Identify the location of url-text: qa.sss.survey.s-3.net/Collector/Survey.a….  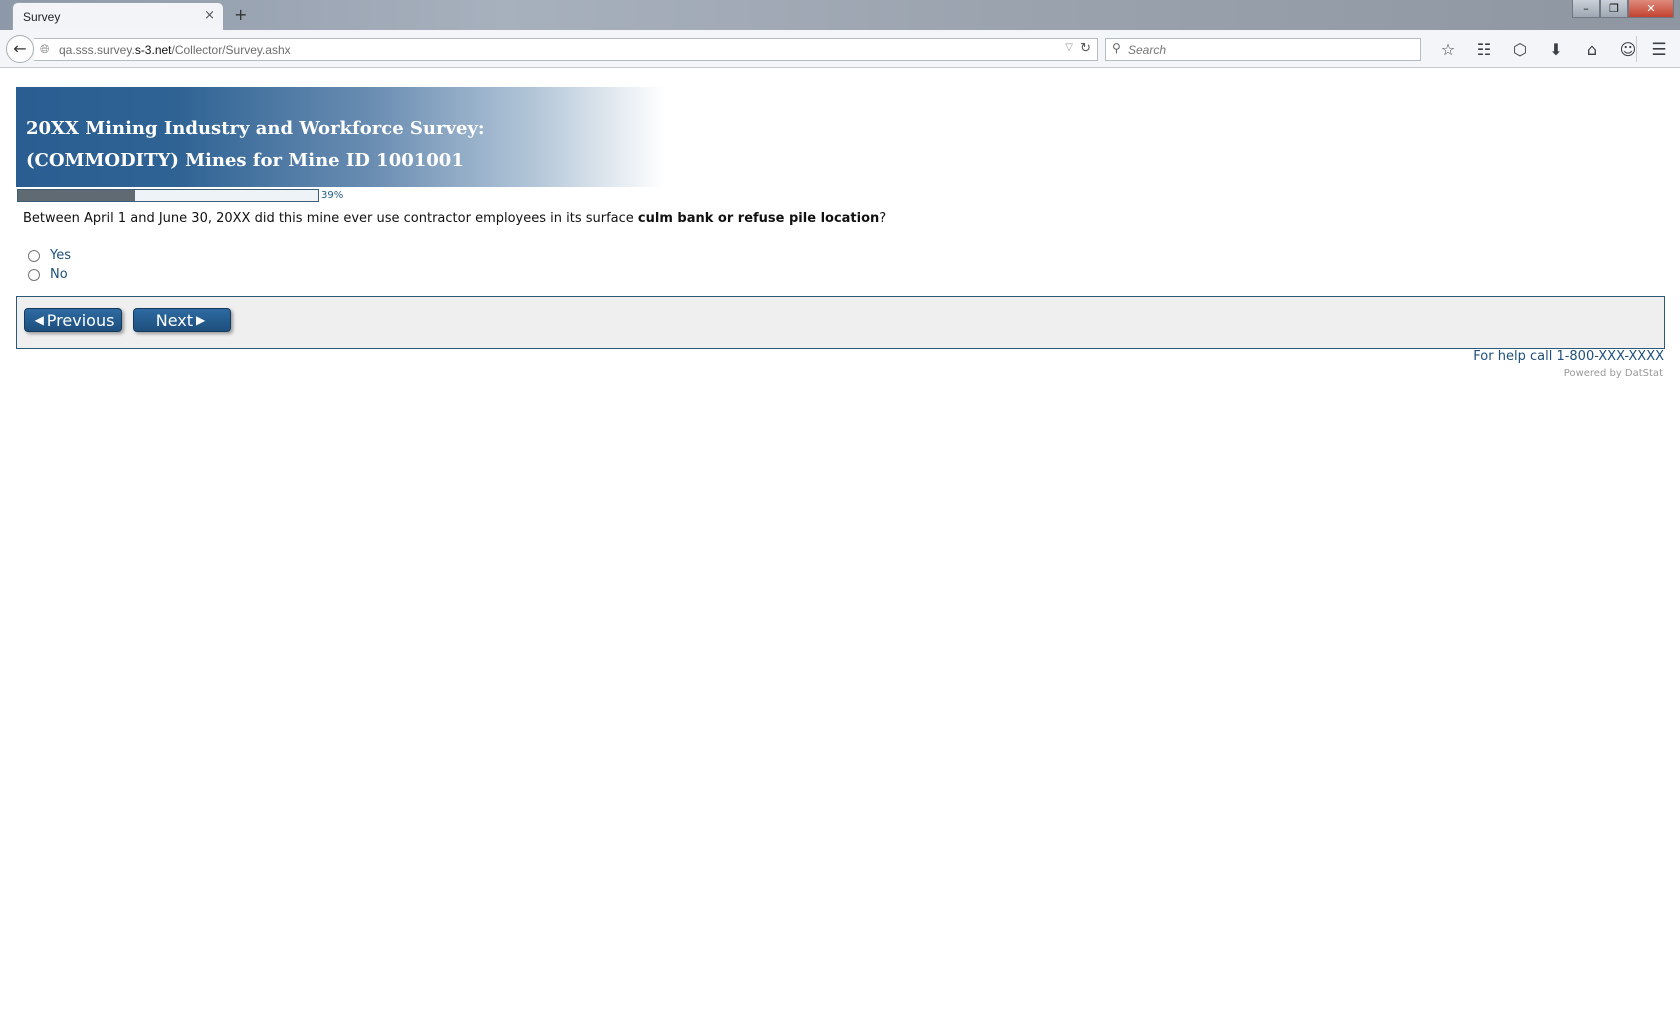
(175, 50).